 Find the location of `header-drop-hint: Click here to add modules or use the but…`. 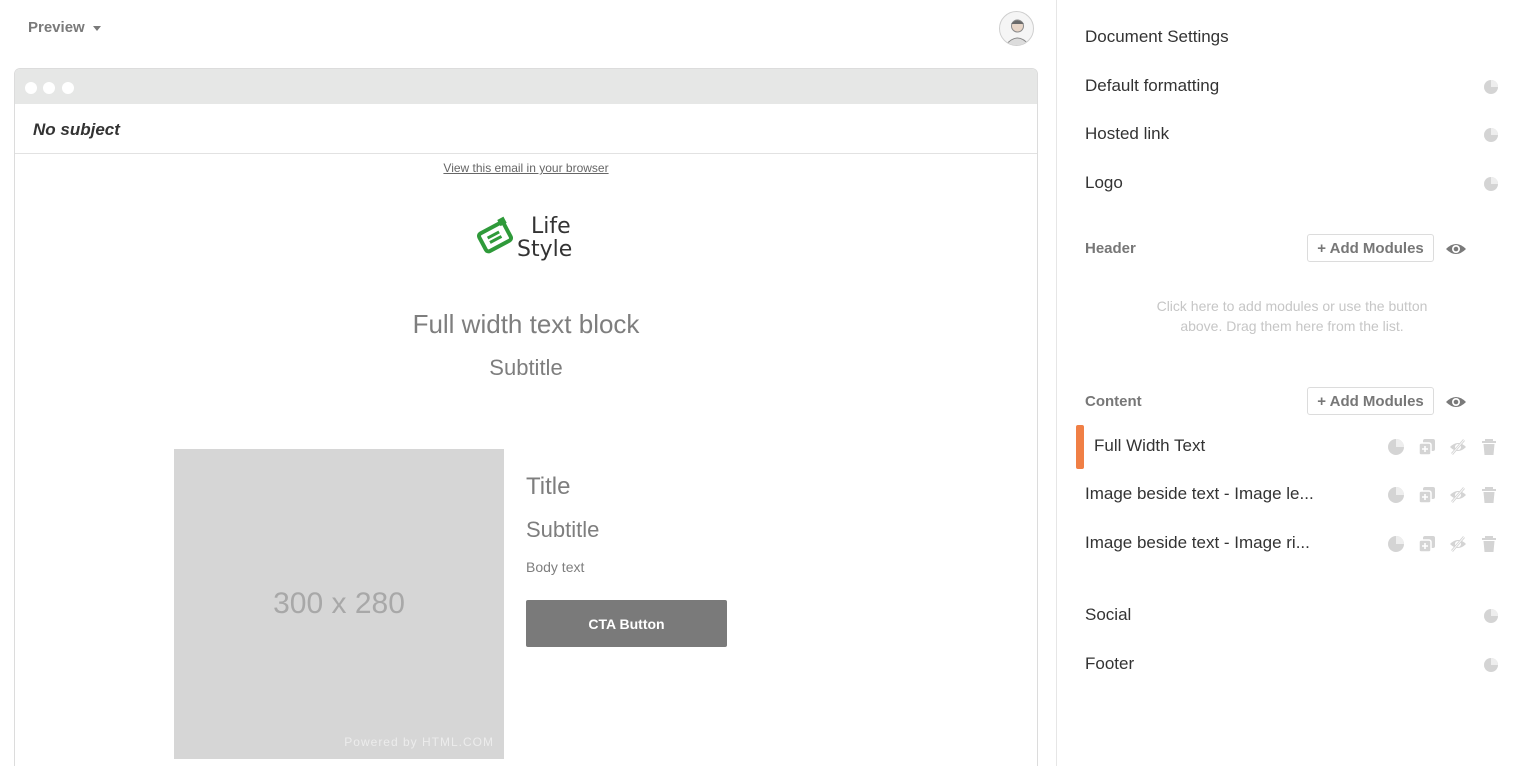

header-drop-hint: Click here to add modules or use the but… is located at coordinates (1292, 316).